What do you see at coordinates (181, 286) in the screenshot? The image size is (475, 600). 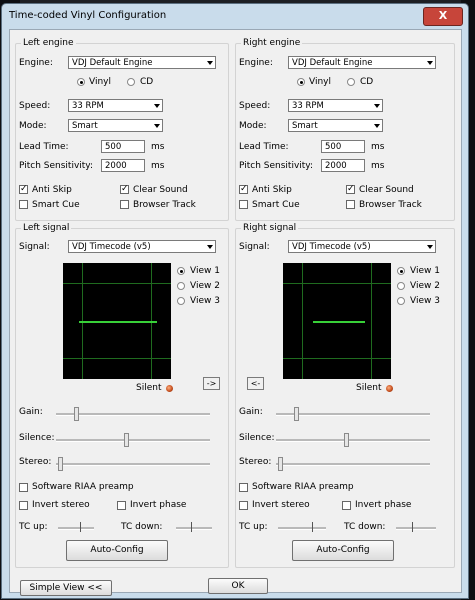 I see `left-view2-radio` at bounding box center [181, 286].